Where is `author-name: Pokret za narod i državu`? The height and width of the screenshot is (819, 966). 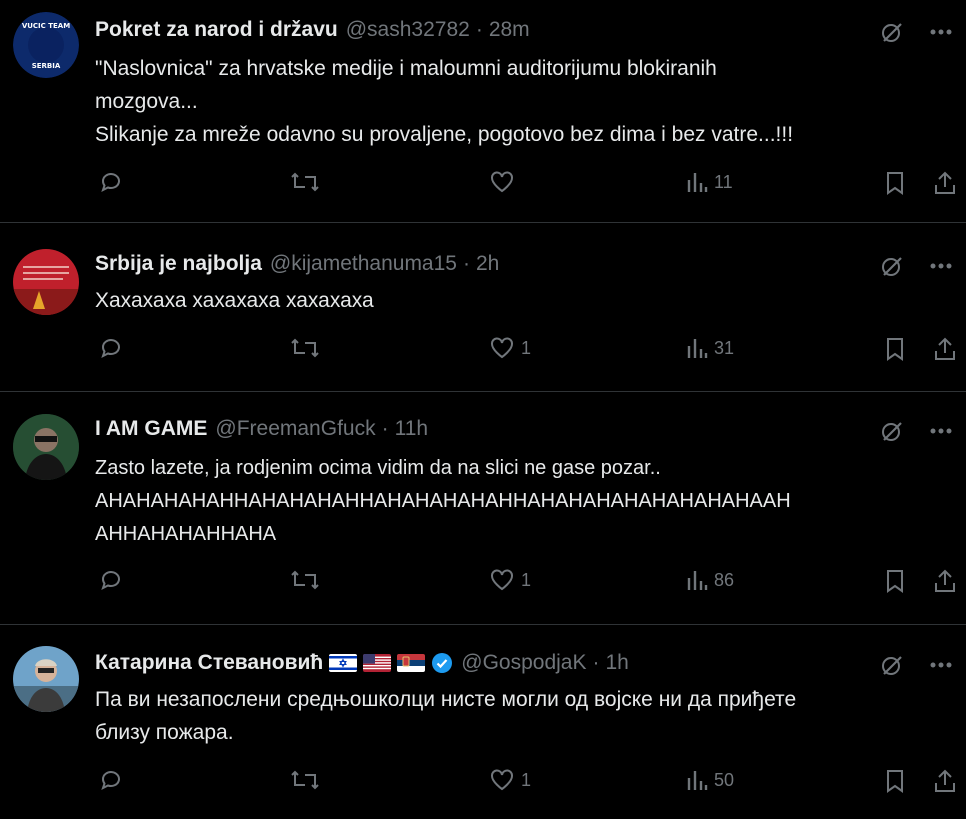 author-name: Pokret za narod i državu is located at coordinates (216, 30).